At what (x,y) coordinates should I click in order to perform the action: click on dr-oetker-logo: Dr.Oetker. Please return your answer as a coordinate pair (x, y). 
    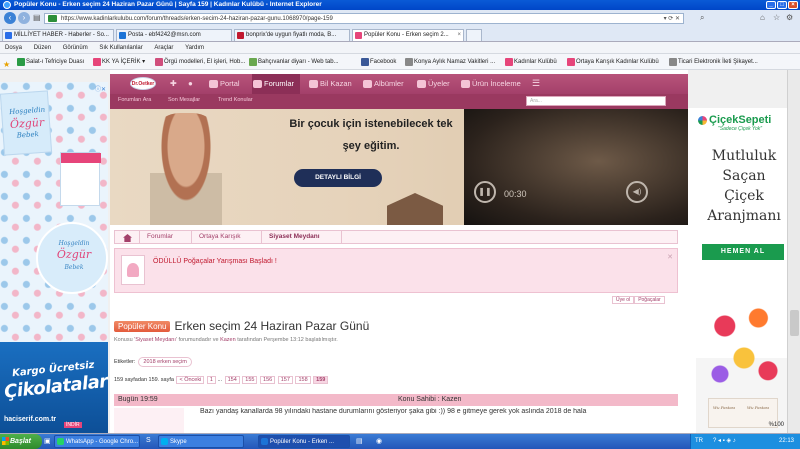
    Looking at the image, I should click on (143, 83).